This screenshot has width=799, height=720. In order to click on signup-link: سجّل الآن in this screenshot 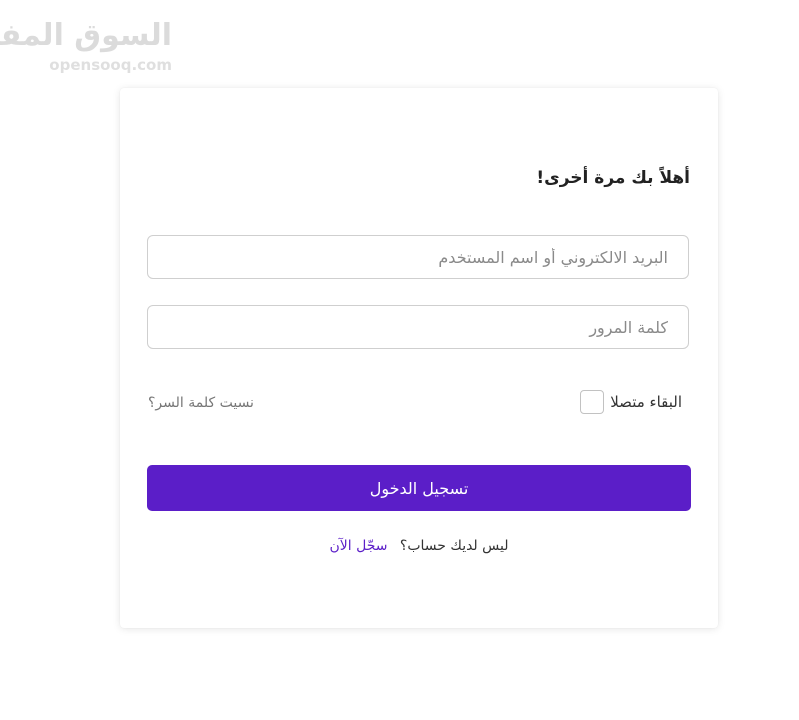, I will do `click(358, 546)`.